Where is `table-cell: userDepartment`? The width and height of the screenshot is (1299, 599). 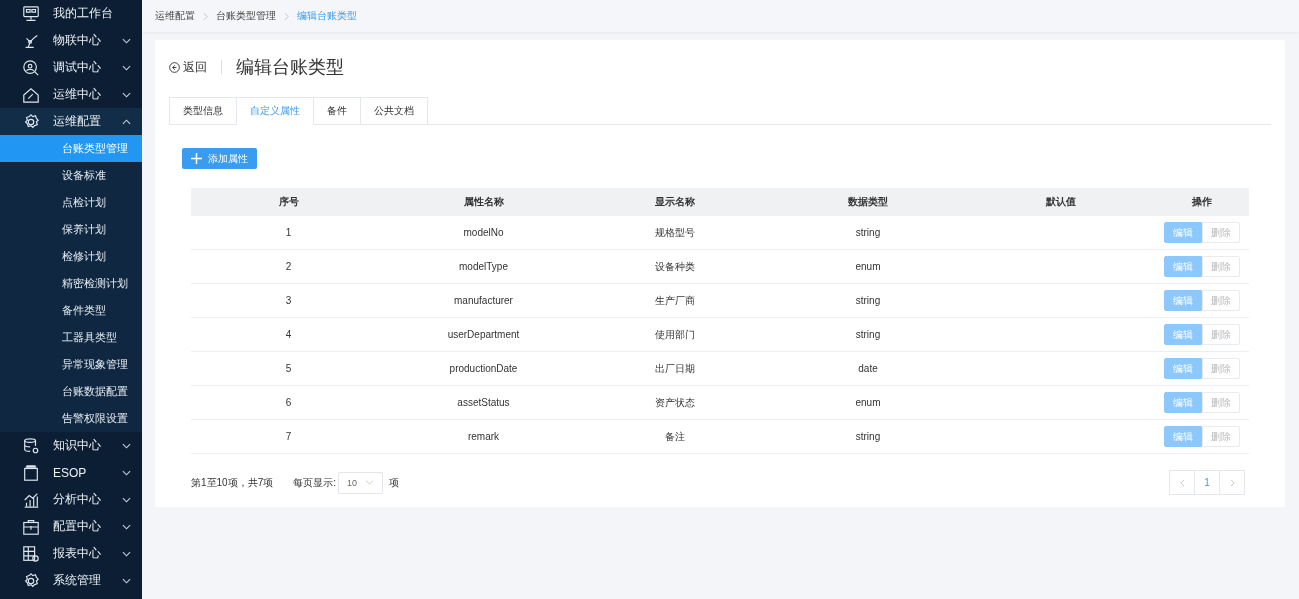 table-cell: userDepartment is located at coordinates (483, 334).